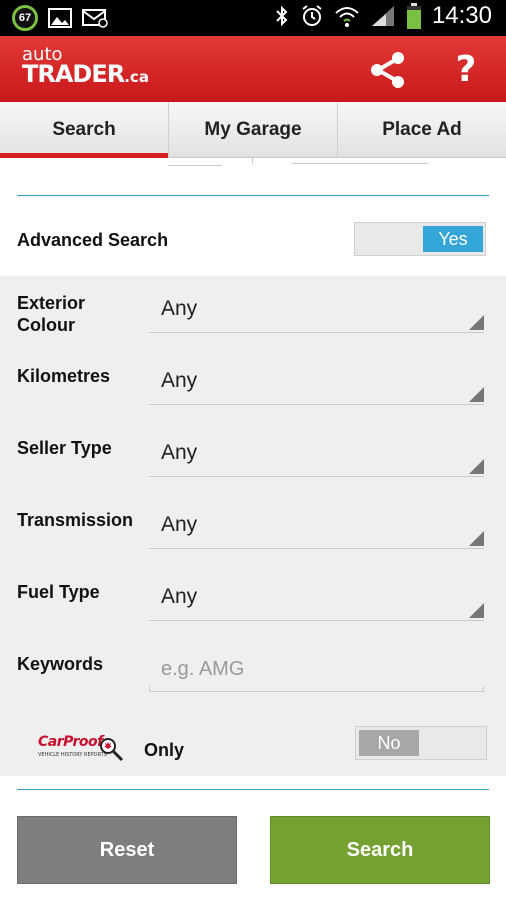  I want to click on advanced-search-row: Advanced Search Yes, so click(253, 237).